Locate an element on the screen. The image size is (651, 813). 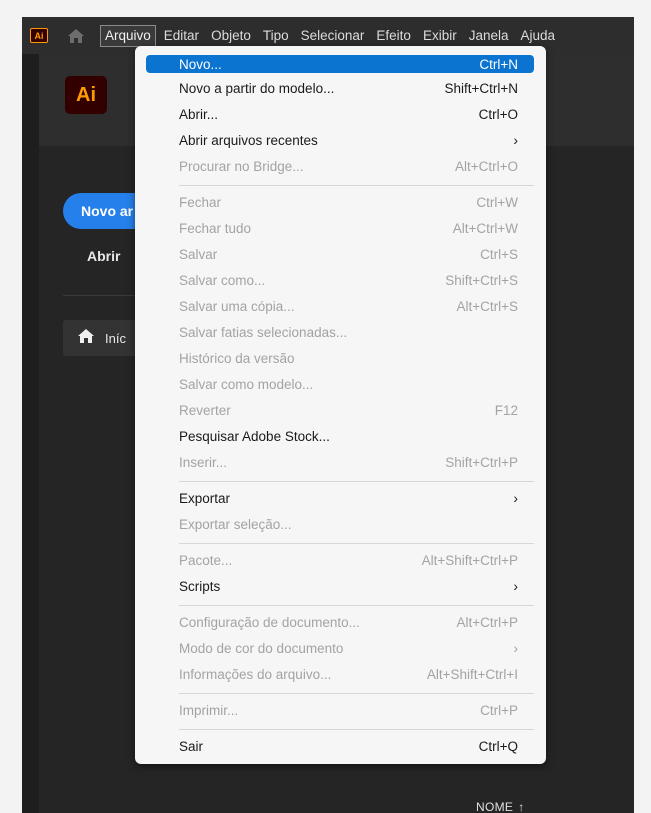
menu-item-sair: Sair Ctrl+Q is located at coordinates (340, 746).